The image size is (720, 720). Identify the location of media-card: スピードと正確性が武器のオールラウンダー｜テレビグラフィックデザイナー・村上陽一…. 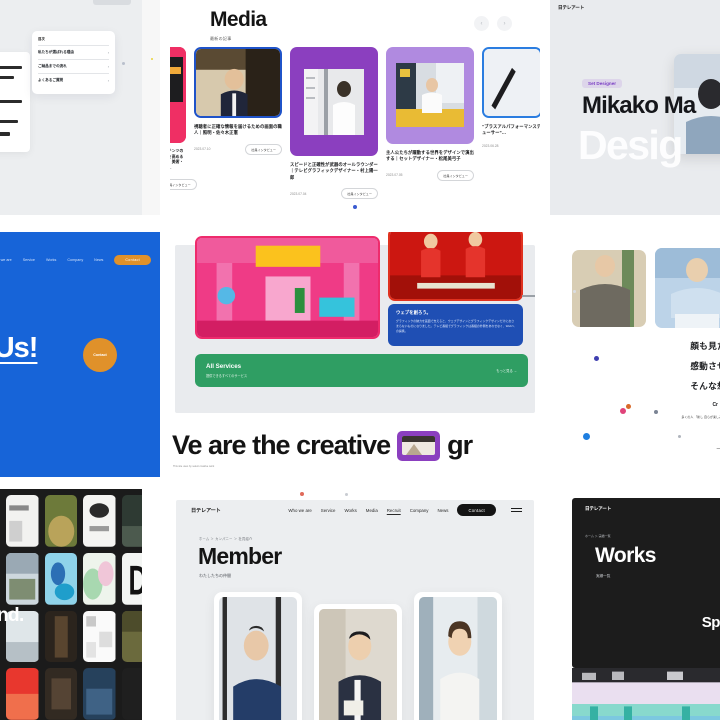
(334, 123).